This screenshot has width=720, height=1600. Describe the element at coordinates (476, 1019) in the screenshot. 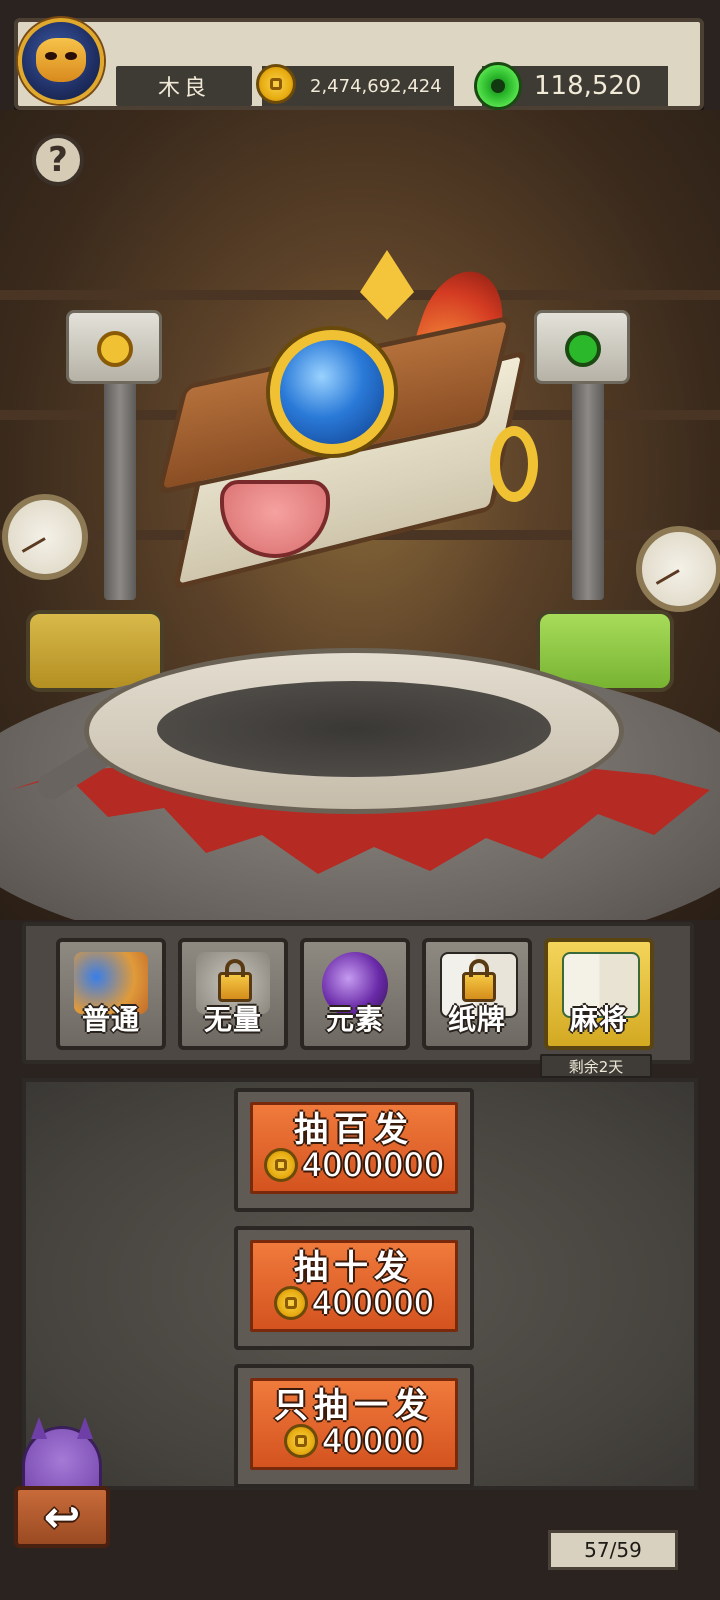

I see `tab-label: 纸牌` at that location.